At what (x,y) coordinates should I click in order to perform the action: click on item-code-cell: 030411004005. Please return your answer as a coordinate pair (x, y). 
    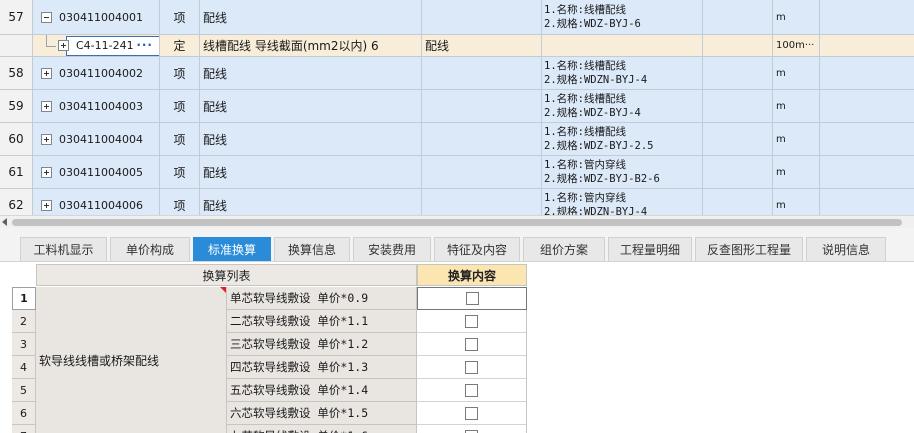
    Looking at the image, I should click on (96, 172).